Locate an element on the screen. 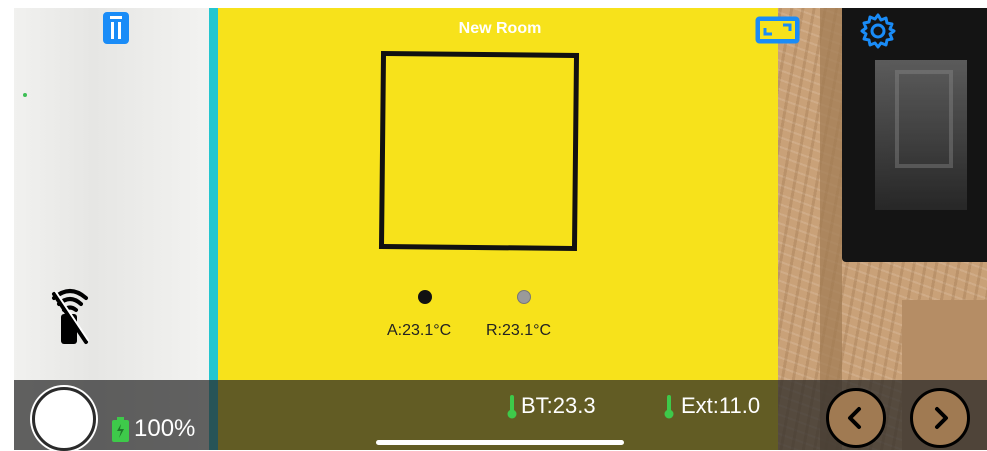 The height and width of the screenshot is (451, 987). next-button is located at coordinates (940, 418).